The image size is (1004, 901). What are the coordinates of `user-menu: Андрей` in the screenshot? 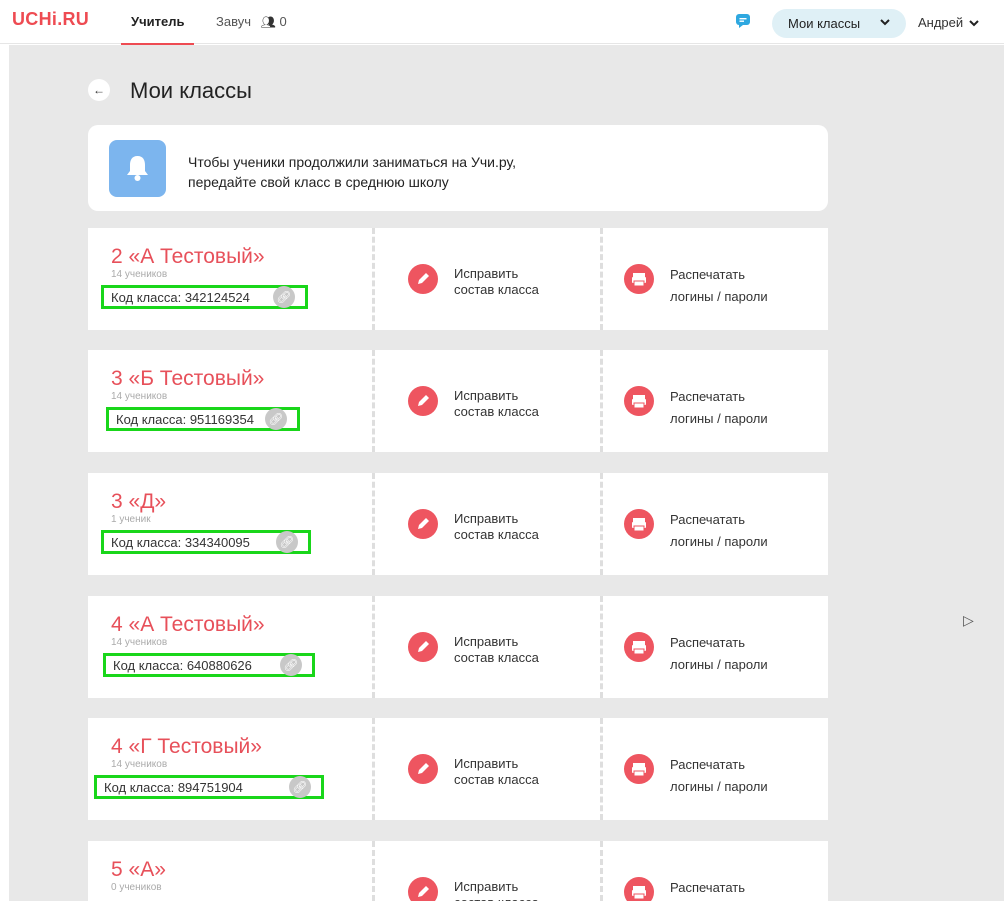 It's located at (948, 22).